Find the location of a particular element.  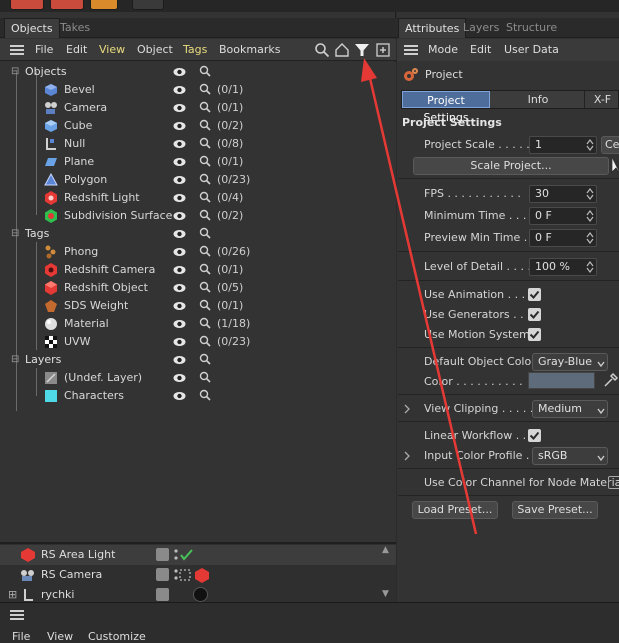

tree-item: Redshift Object (0/5) is located at coordinates (198, 288).